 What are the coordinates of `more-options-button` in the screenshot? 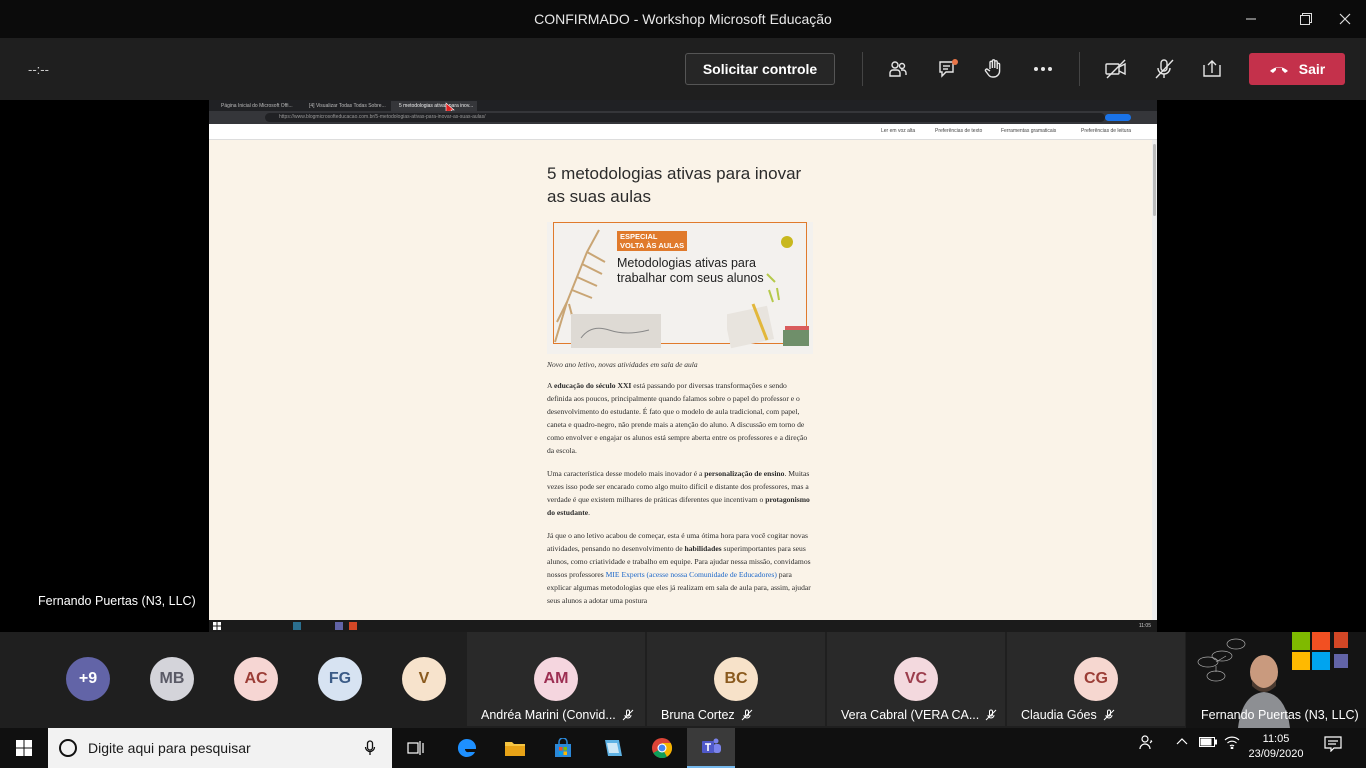 It's located at (1043, 69).